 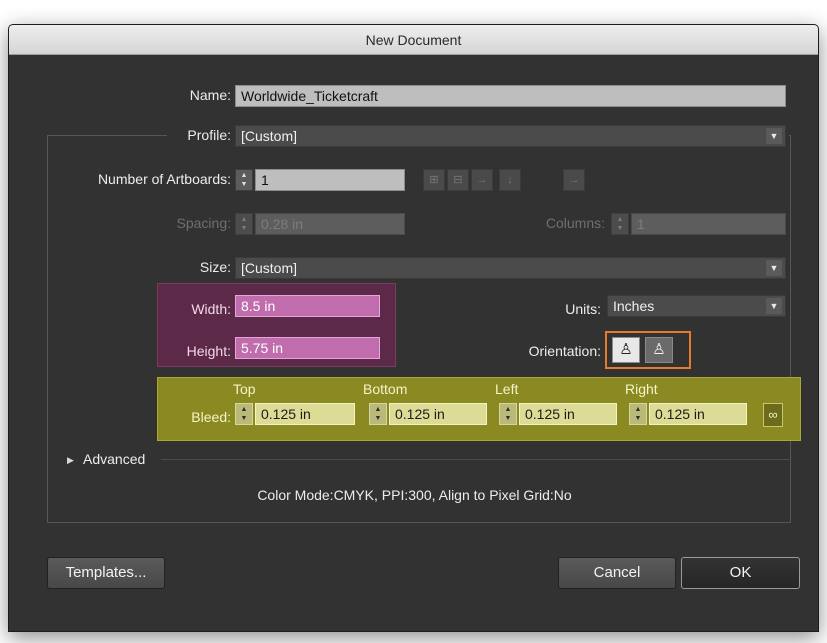 What do you see at coordinates (269, 268) in the screenshot?
I see `size-value: [Custom]` at bounding box center [269, 268].